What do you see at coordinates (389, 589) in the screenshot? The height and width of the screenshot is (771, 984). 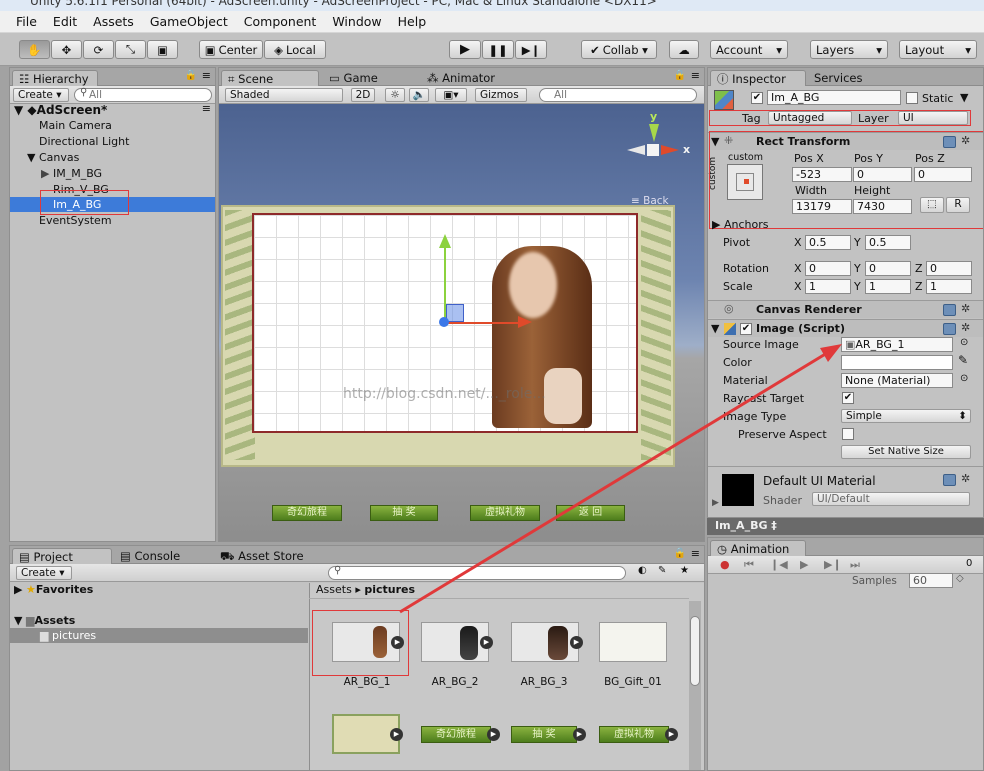 I see `breadcrumb-pictures: pictures` at bounding box center [389, 589].